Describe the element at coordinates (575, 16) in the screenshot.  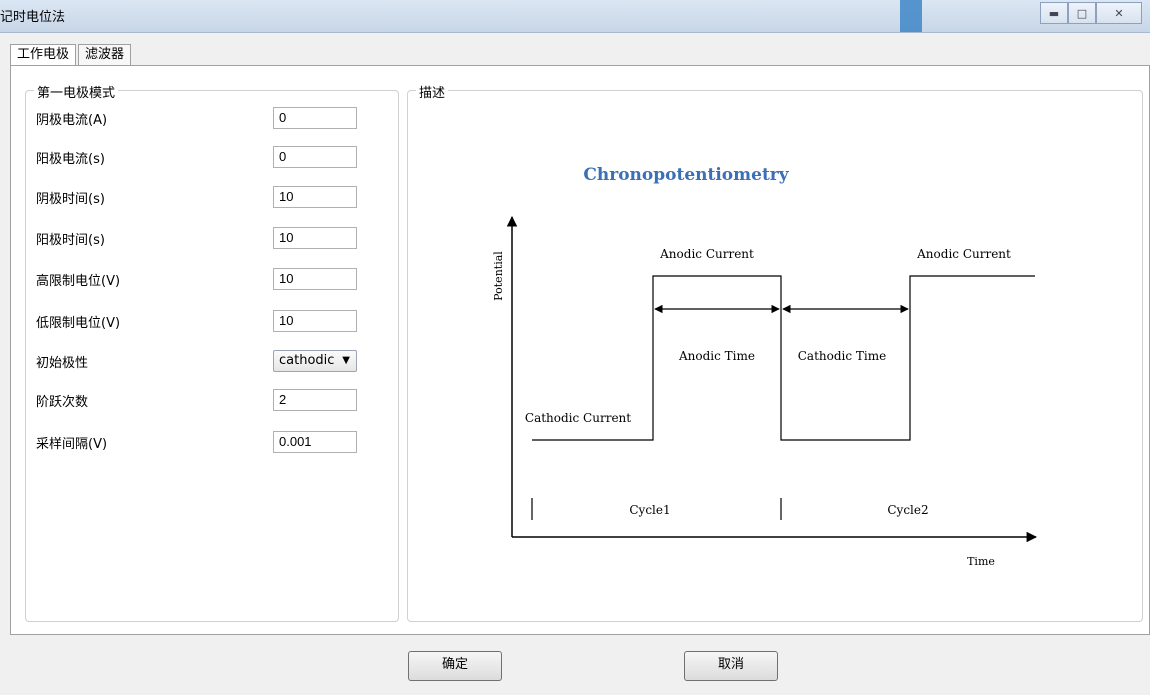
I see `window-titlebar: 记时电位法 ▬ □ ✕` at that location.